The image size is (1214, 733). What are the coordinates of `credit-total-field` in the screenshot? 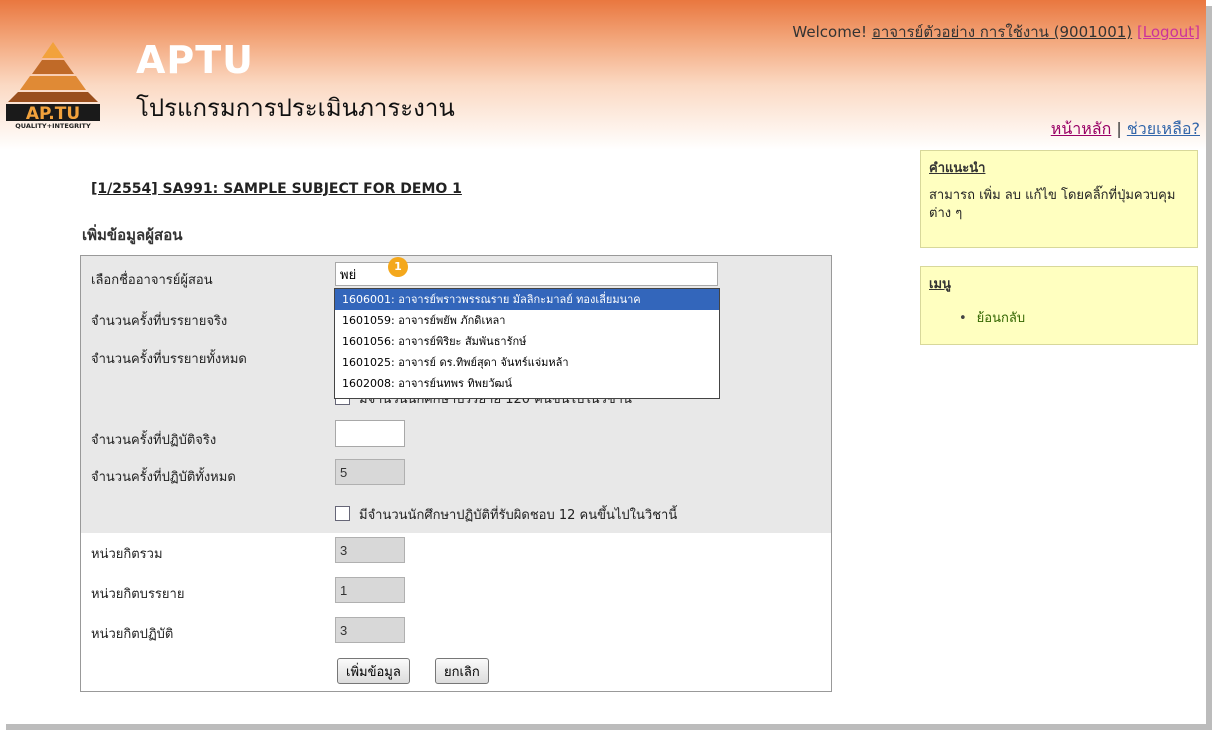 It's located at (370, 550).